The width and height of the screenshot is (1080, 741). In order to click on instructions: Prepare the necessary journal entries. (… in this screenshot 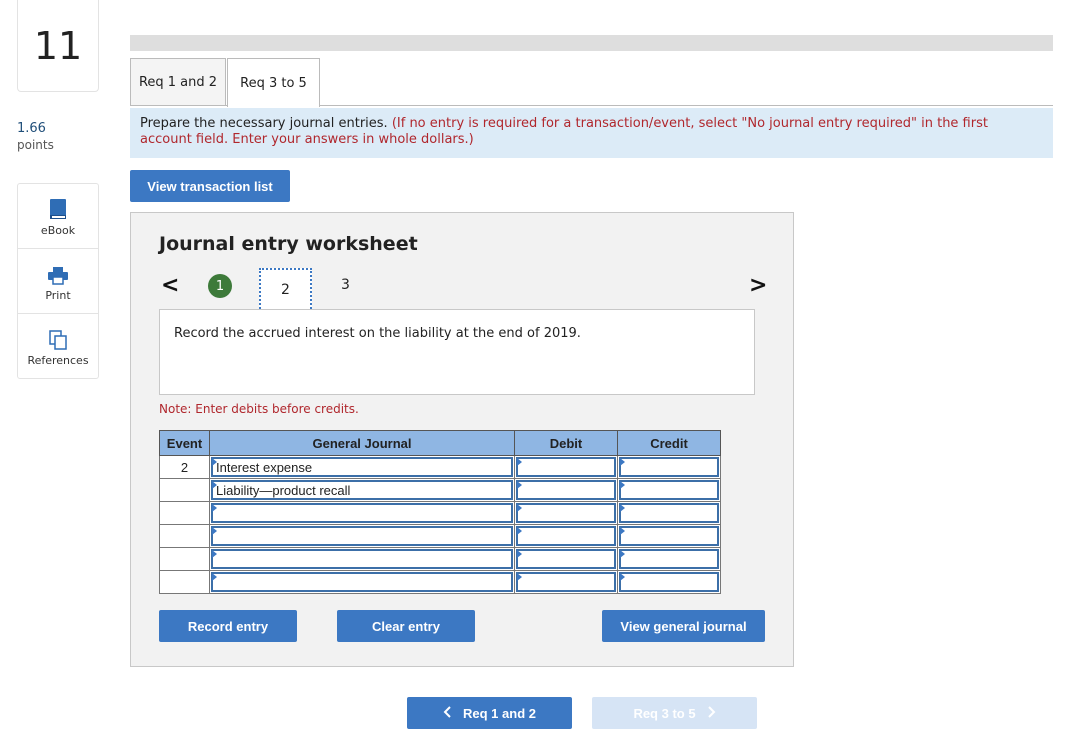, I will do `click(591, 133)`.